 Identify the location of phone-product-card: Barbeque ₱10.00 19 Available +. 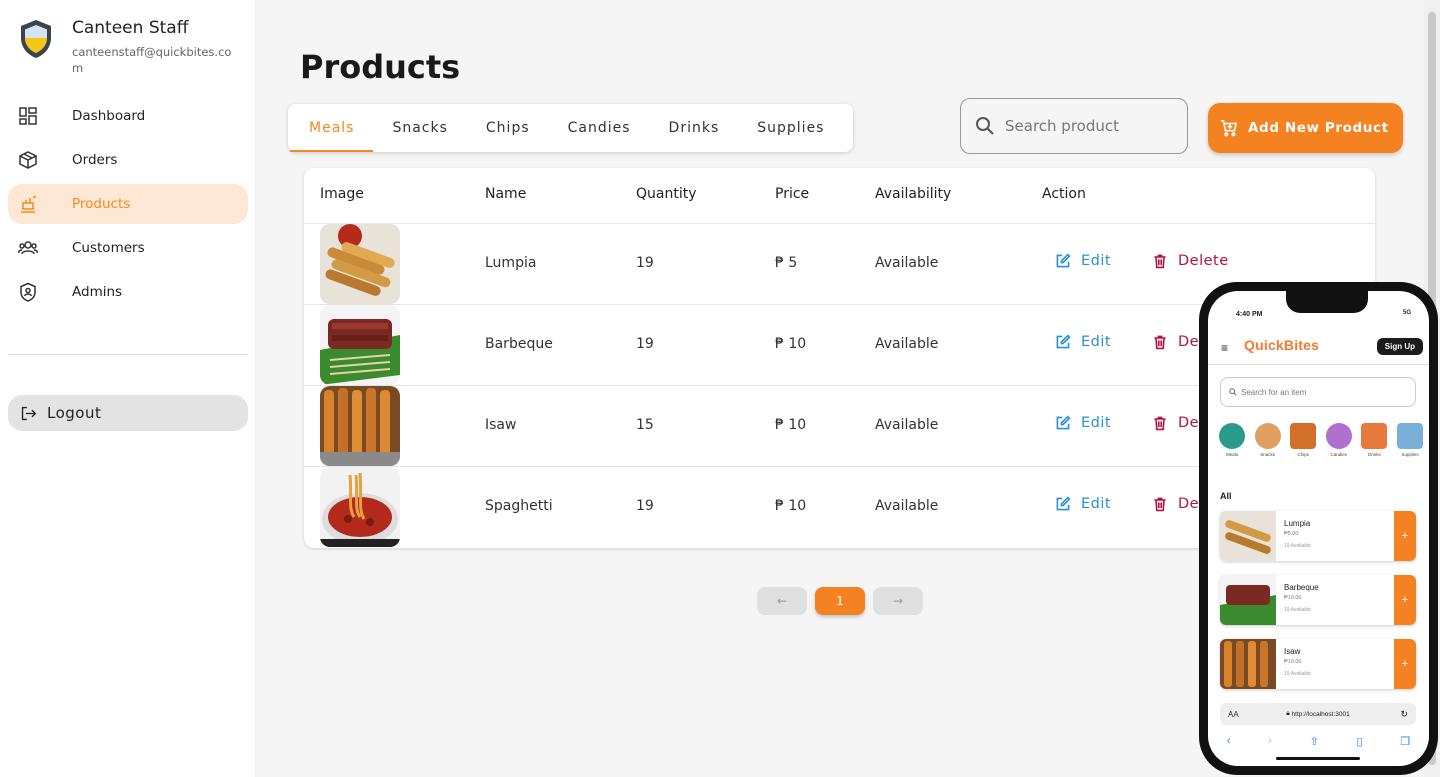
(1318, 600).